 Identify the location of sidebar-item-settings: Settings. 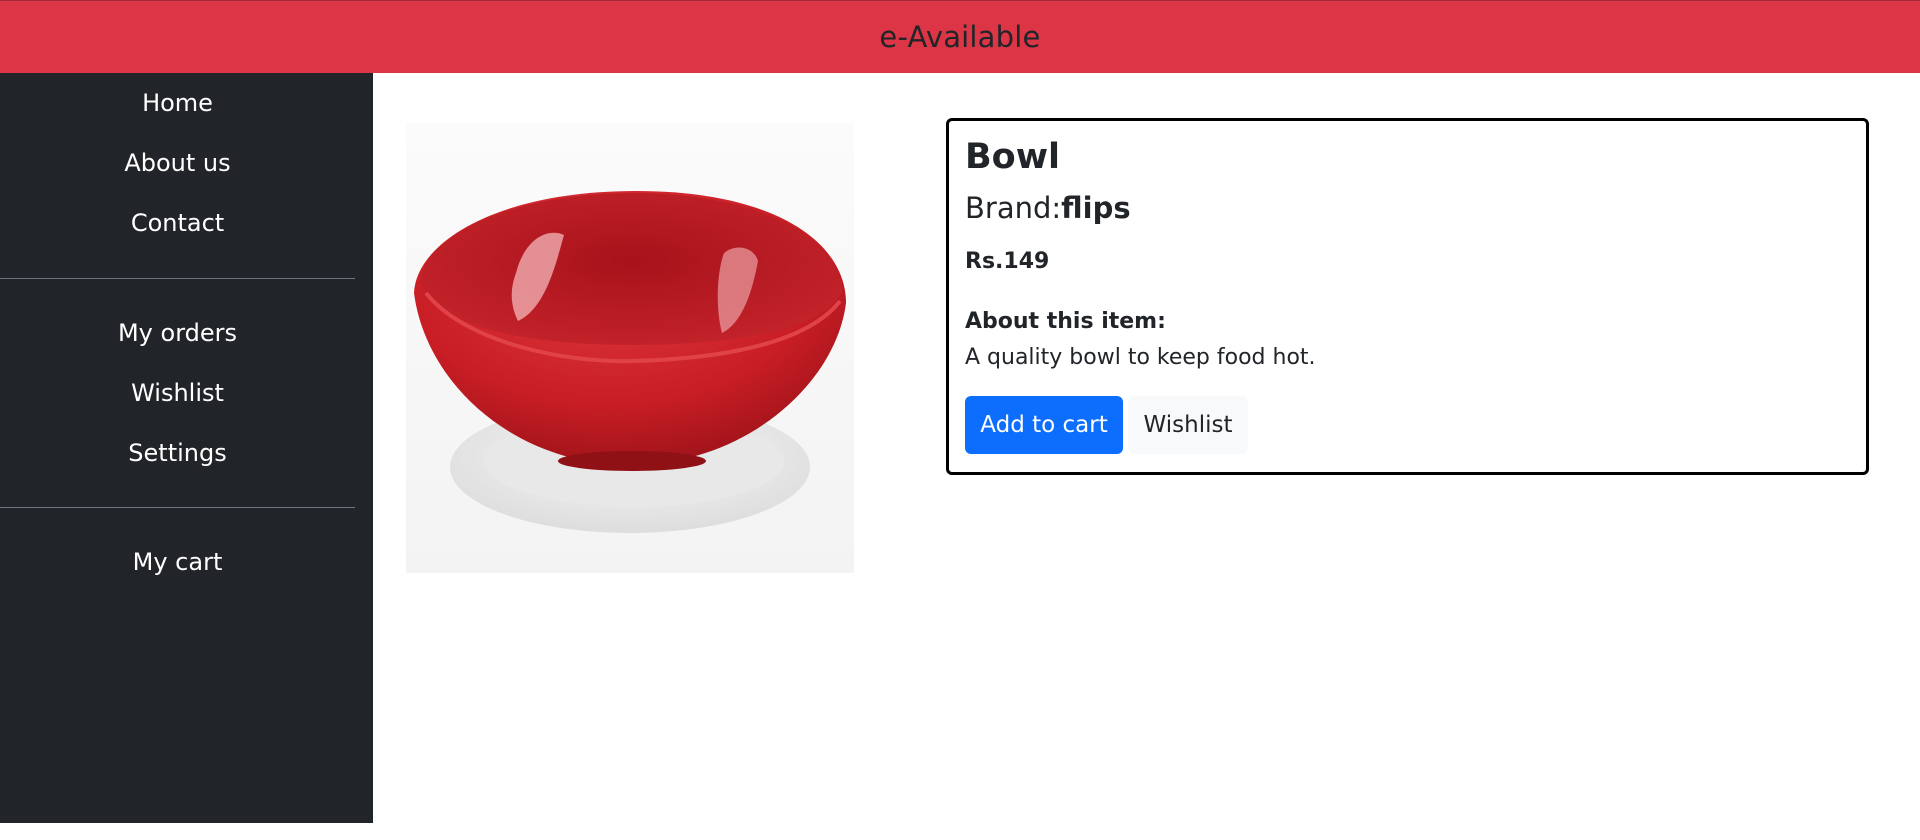
(177, 453).